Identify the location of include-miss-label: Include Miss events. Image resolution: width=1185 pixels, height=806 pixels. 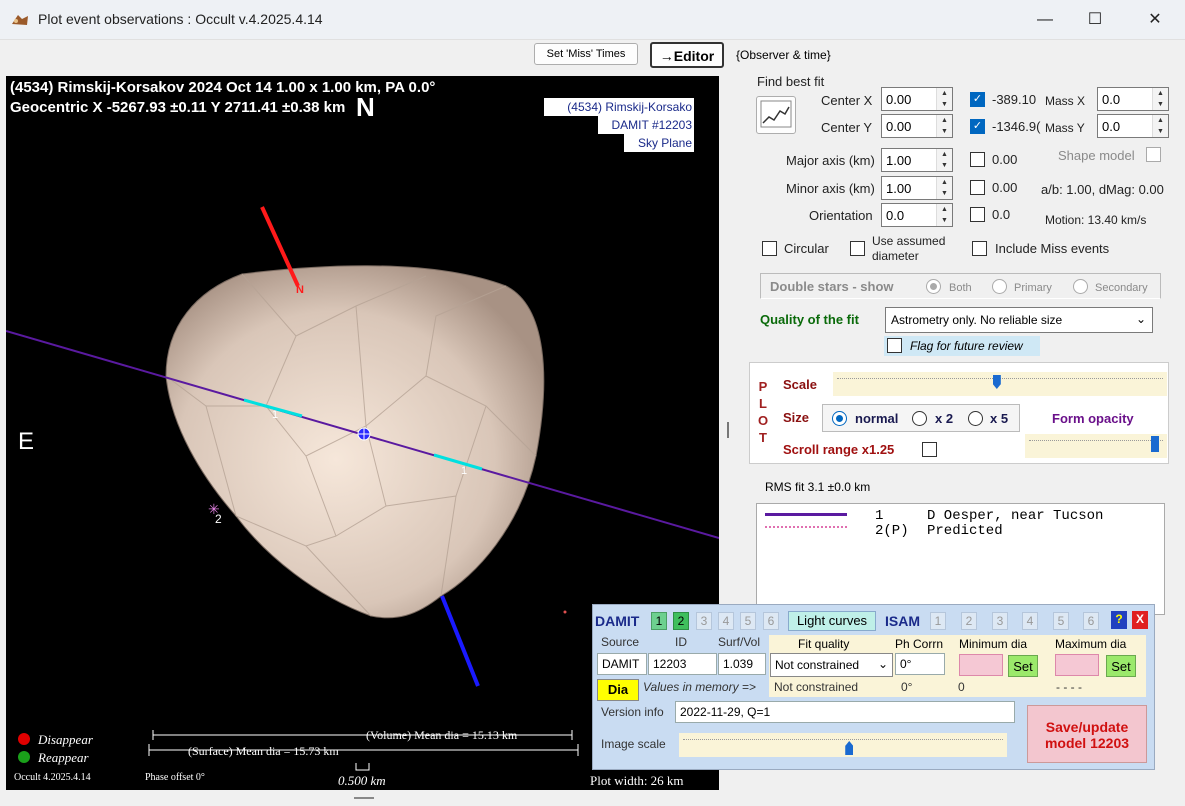
(1052, 248).